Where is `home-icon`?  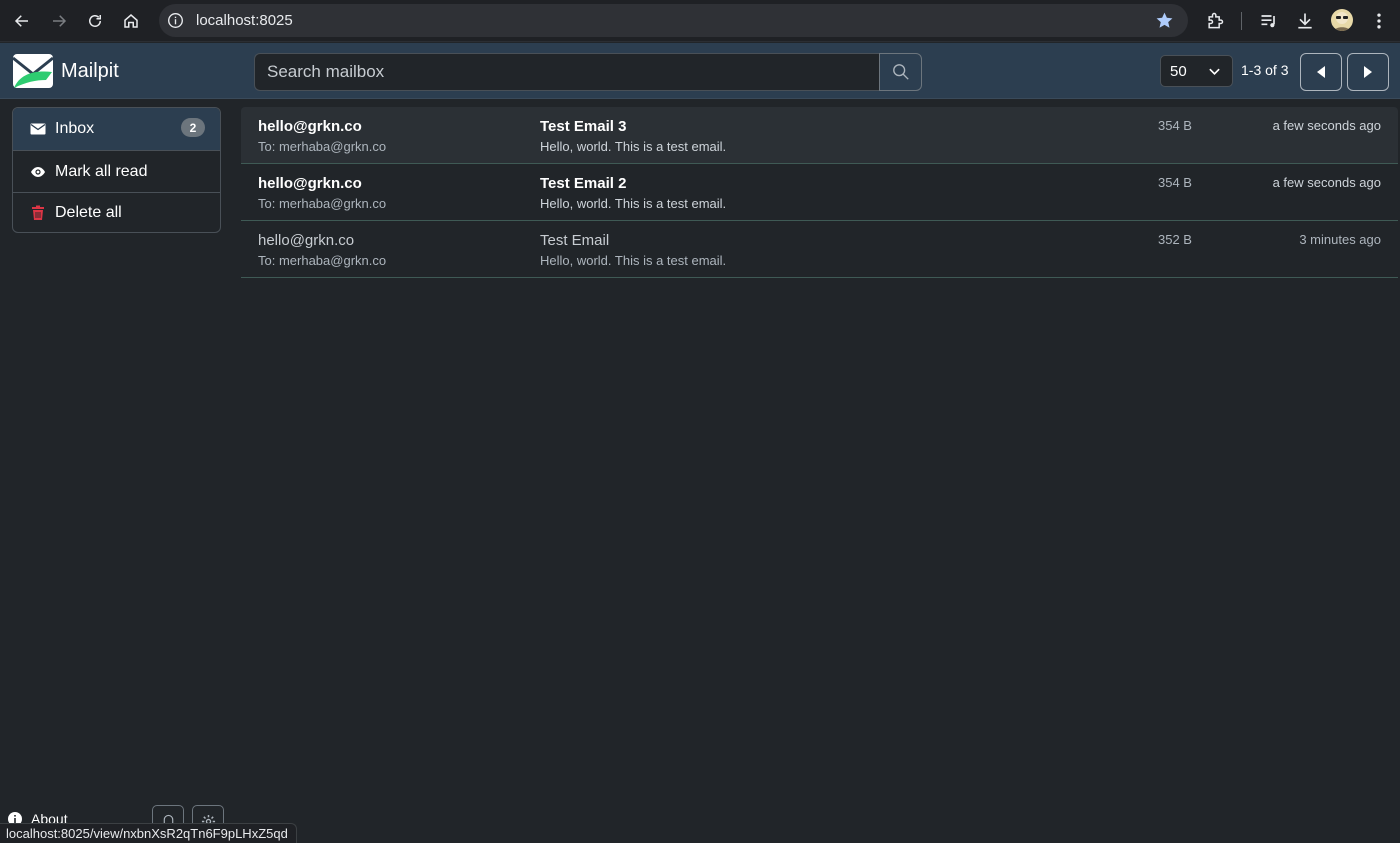
home-icon is located at coordinates (131, 21).